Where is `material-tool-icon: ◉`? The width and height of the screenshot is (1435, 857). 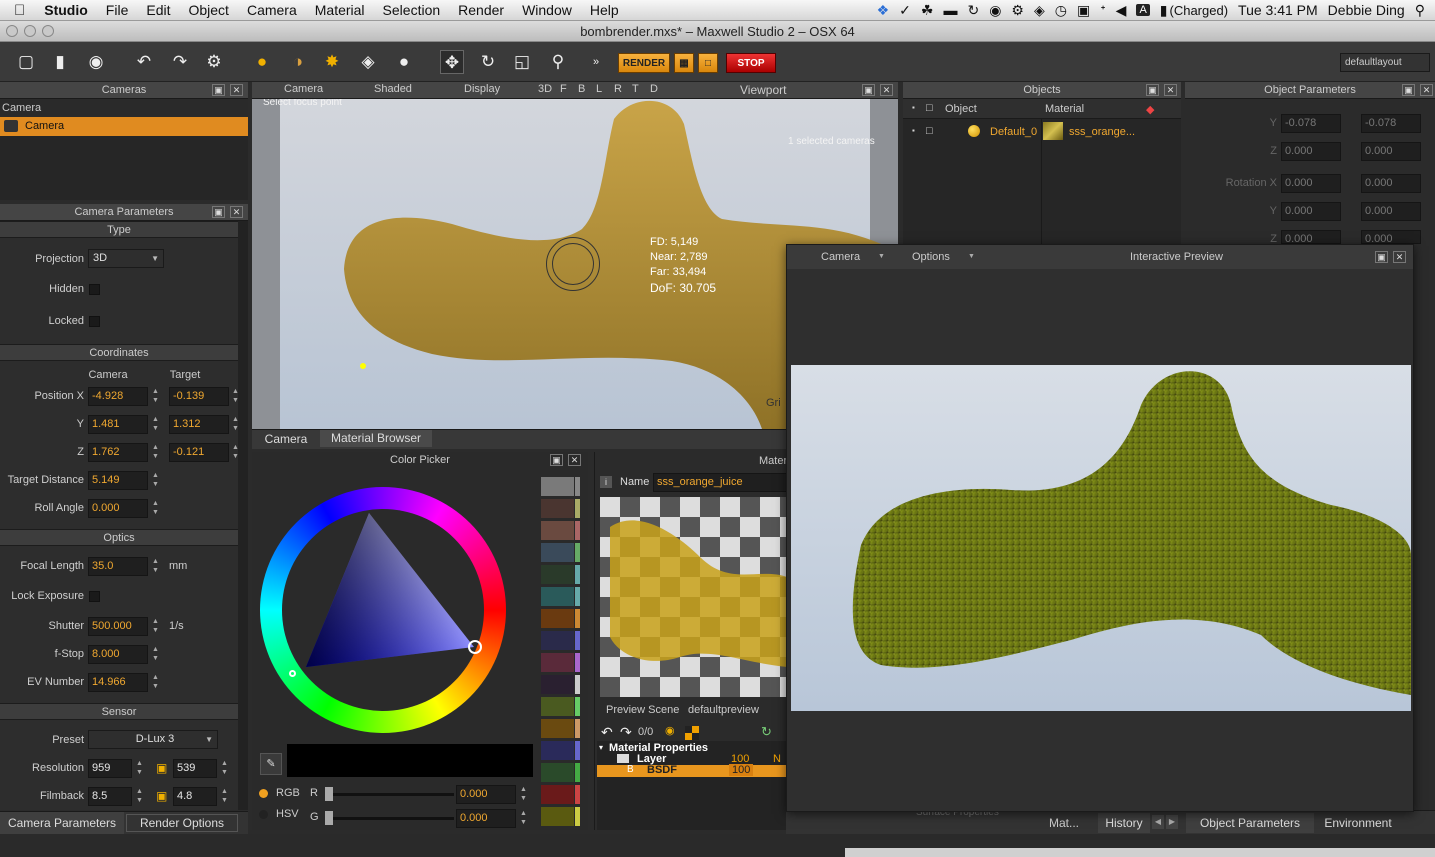
material-tool-icon: ◉ is located at coordinates (670, 730).